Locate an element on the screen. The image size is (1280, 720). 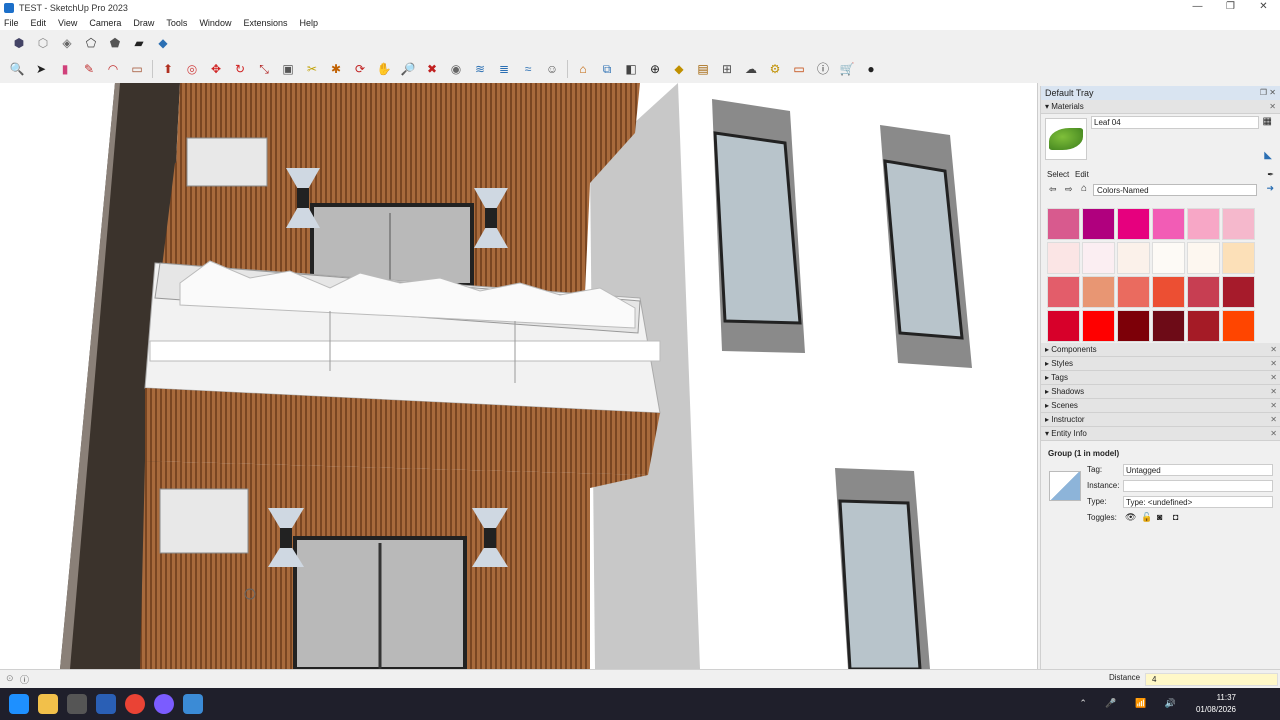
geo-location-icon: ⊙ is located at coordinates (10, 678).